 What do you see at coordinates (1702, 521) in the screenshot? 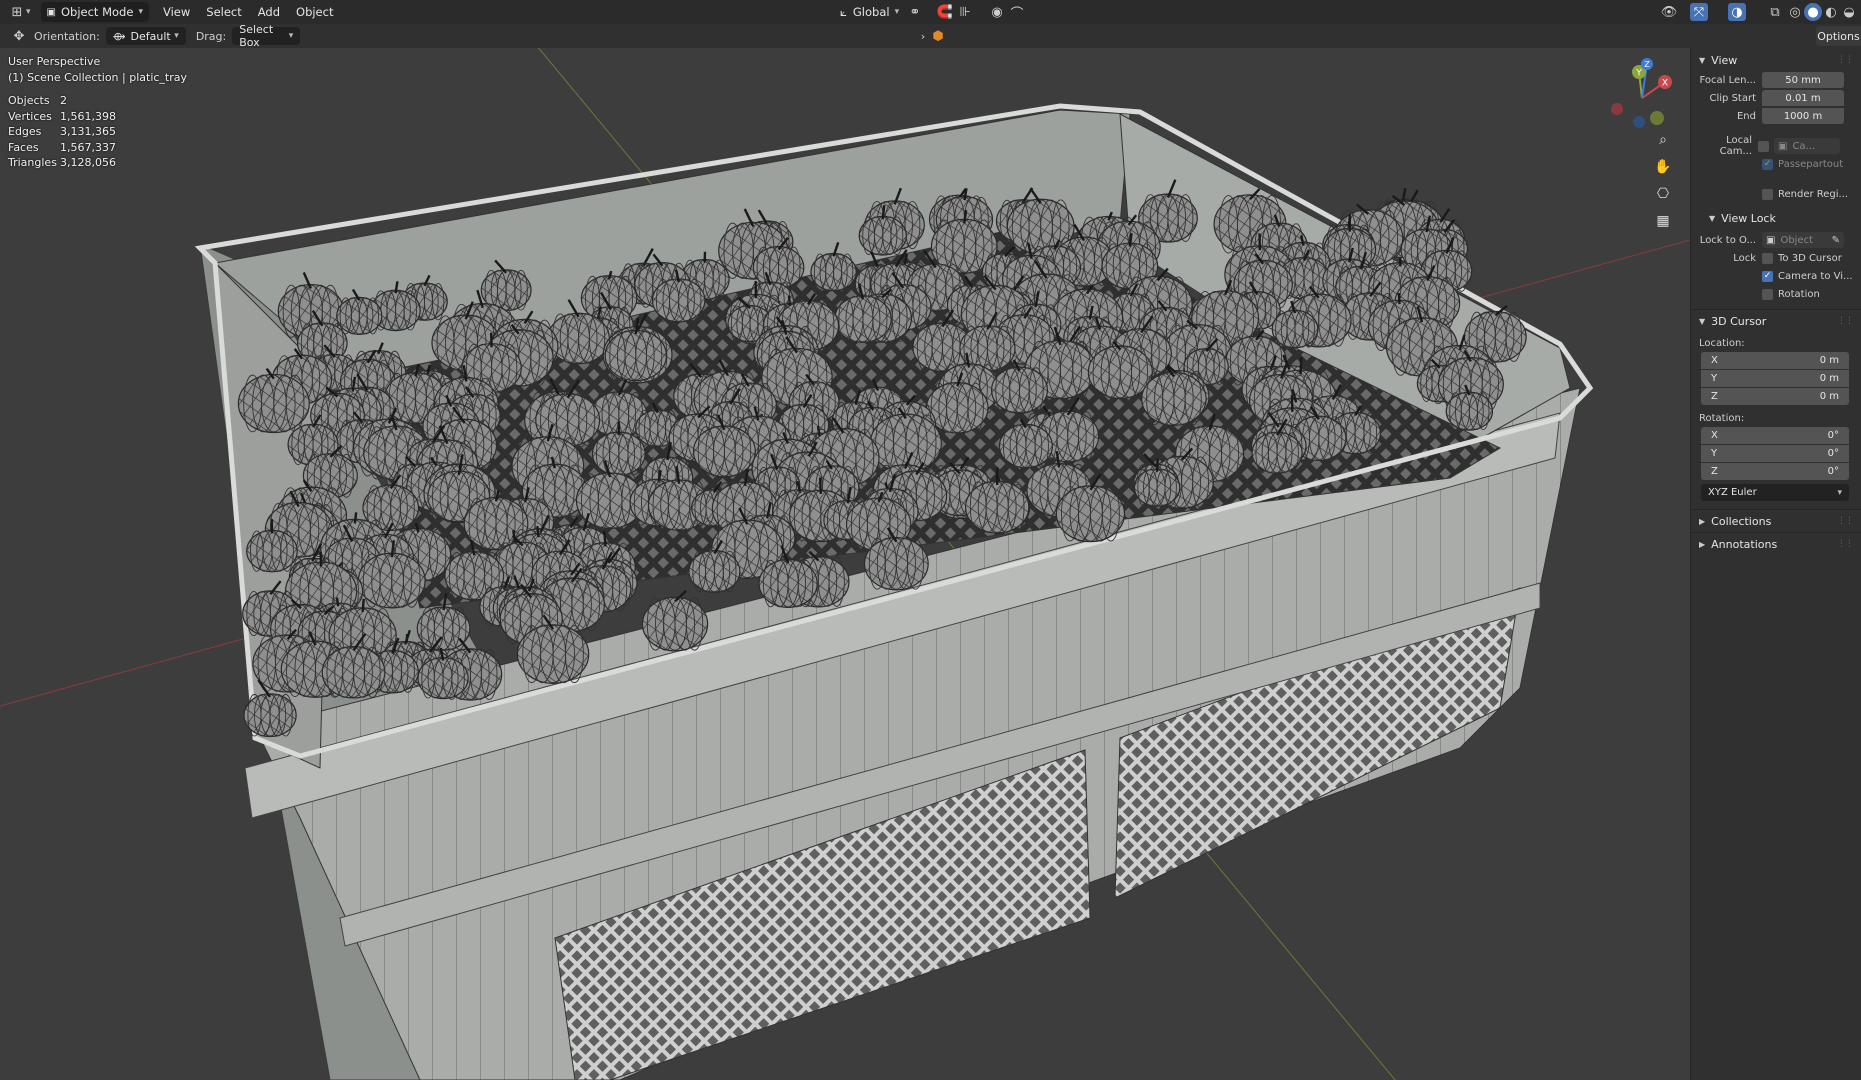
I see `chevron-right-icon: ▶` at bounding box center [1702, 521].